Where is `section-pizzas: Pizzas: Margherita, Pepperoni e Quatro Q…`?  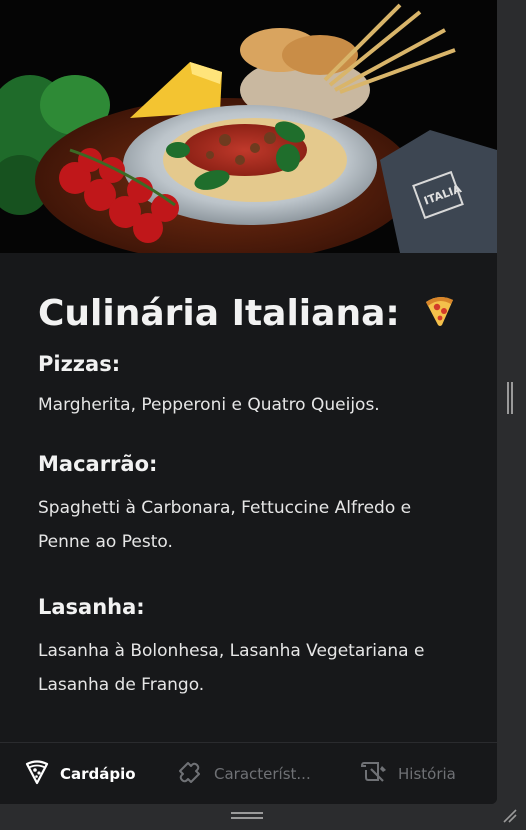
section-pizzas: Pizzas: Margherita, Pepperoni e Quatro Q… is located at coordinates (252, 386).